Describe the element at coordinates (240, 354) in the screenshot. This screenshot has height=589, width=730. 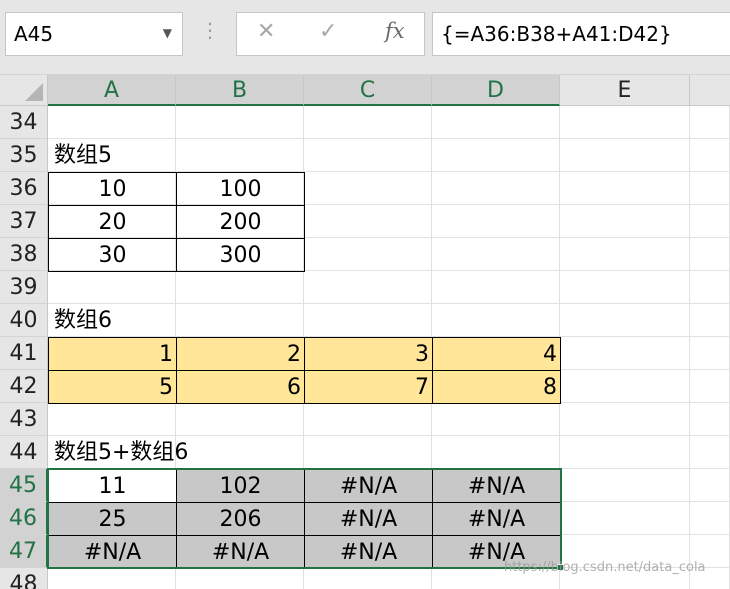
I see `array6-cell: 2` at that location.